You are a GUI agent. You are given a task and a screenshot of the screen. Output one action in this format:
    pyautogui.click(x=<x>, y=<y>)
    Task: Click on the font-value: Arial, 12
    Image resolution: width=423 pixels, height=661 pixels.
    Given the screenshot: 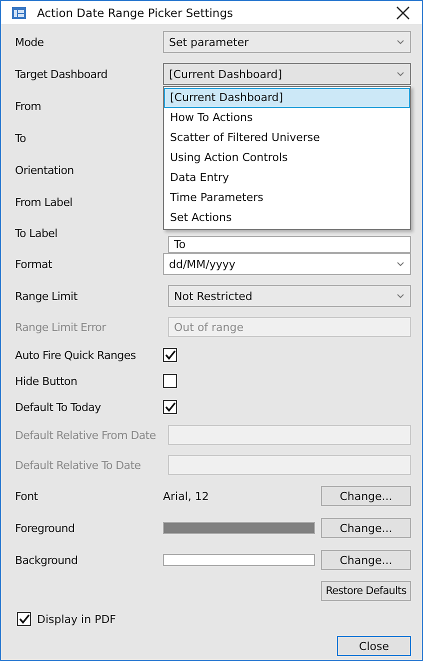 What is the action you would take?
    pyautogui.click(x=186, y=496)
    